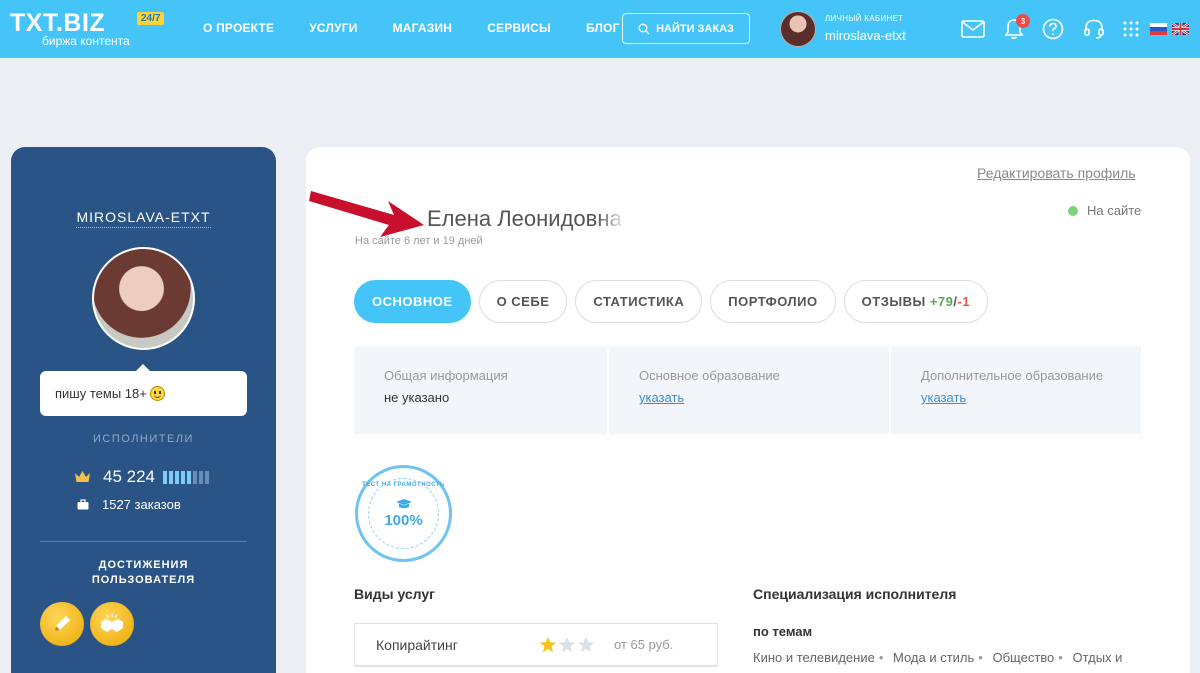  Describe the element at coordinates (1073, 210) in the screenshot. I see `online-dot-icon` at that location.